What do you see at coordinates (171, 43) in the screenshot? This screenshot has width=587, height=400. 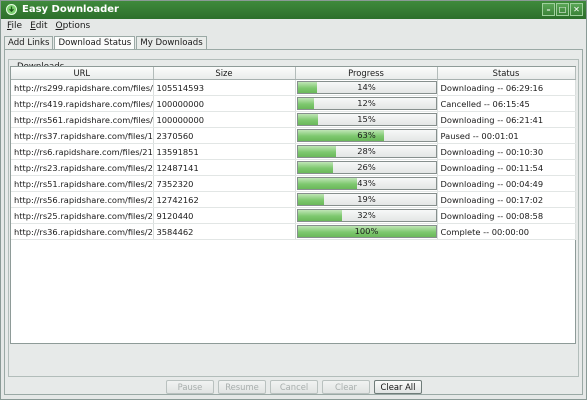 I see `tab-my-downloads: My Downloads` at bounding box center [171, 43].